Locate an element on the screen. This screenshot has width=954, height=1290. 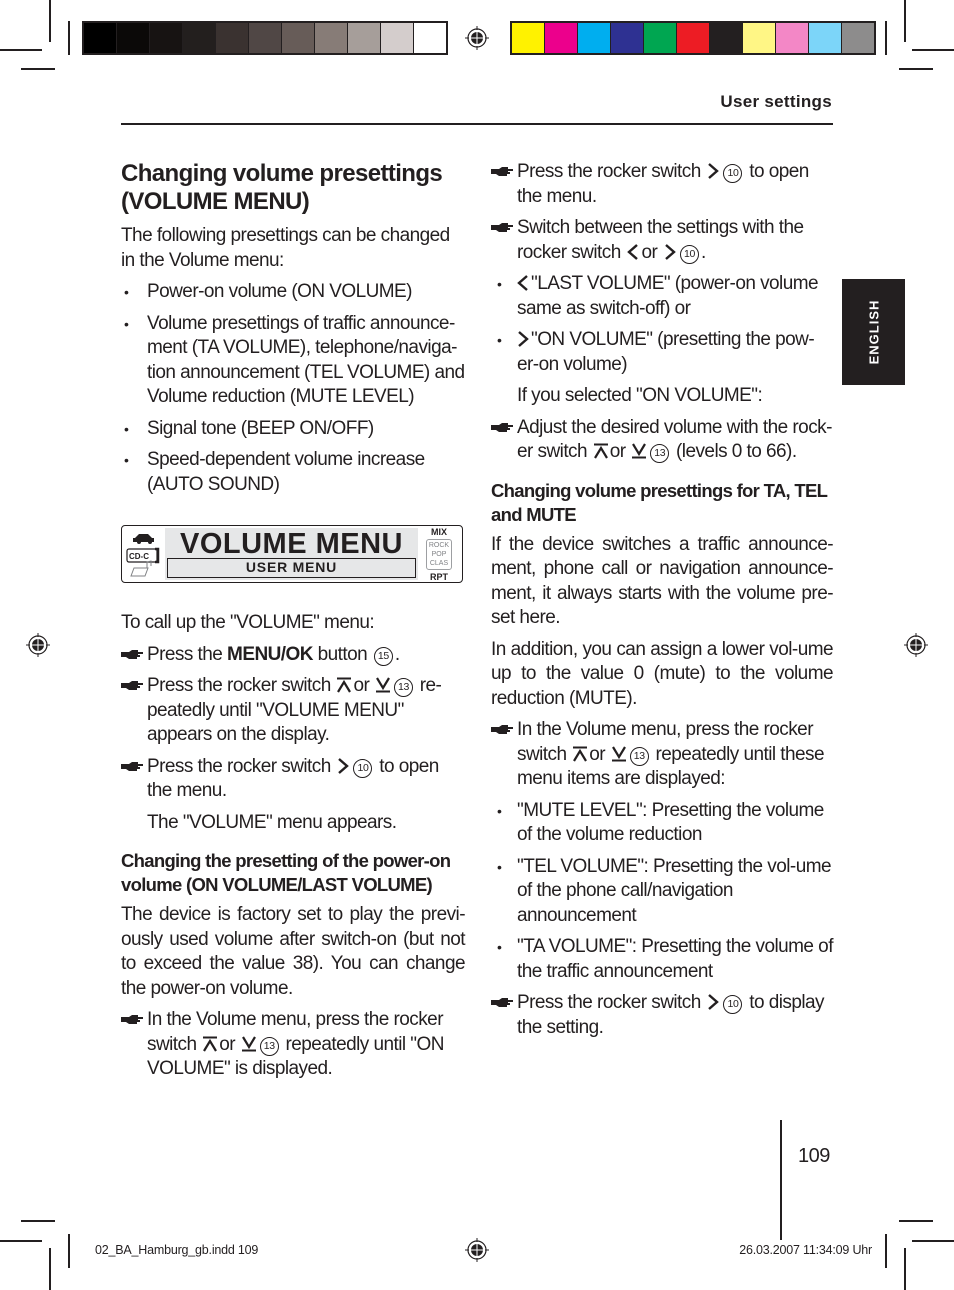
call-up-intro: To call up the "VOLUME" menu: is located at coordinates (248, 622).